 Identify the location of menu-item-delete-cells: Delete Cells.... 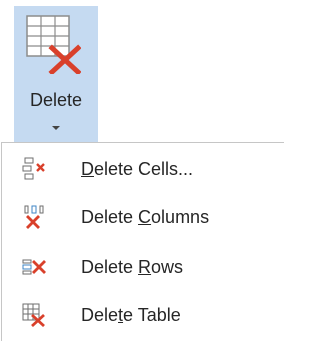
(143, 169).